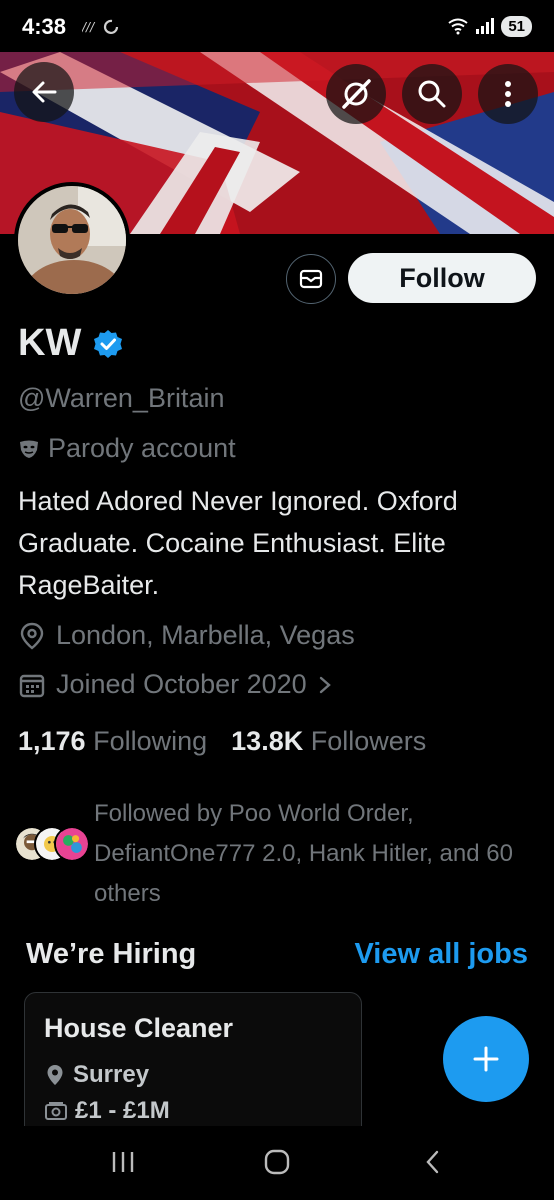 The width and height of the screenshot is (554, 1200). I want to click on parody-label: Parody account, so click(127, 448).